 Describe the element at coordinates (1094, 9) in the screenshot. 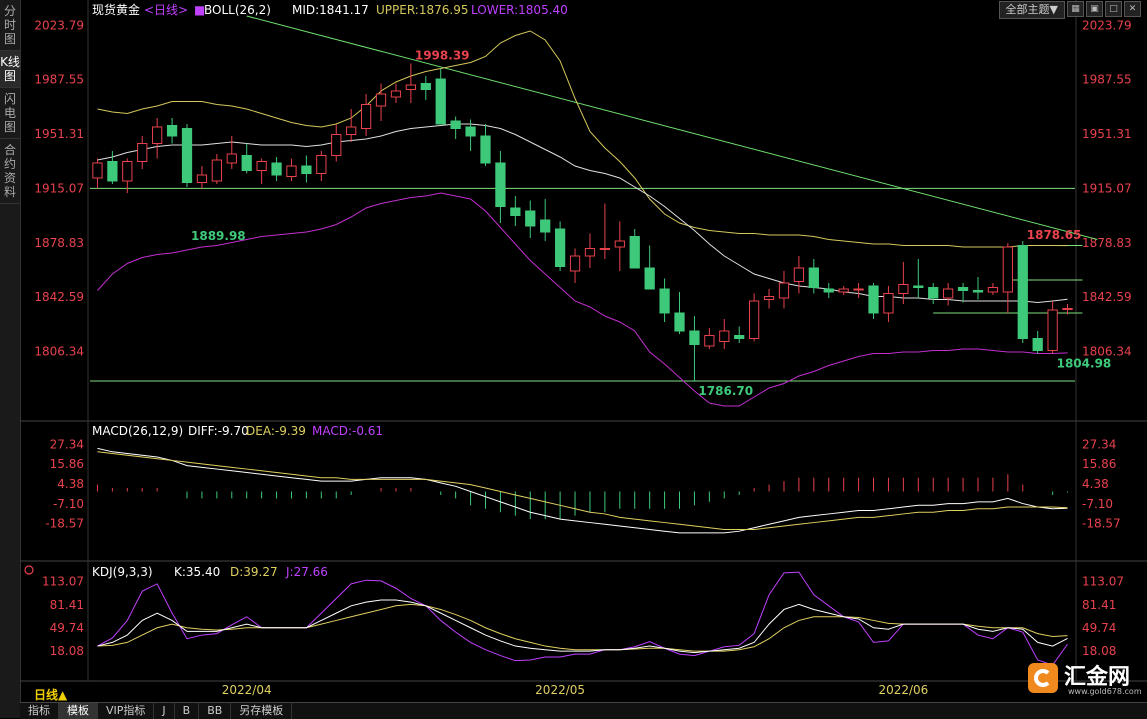

I see `restore-icon: ▣` at that location.